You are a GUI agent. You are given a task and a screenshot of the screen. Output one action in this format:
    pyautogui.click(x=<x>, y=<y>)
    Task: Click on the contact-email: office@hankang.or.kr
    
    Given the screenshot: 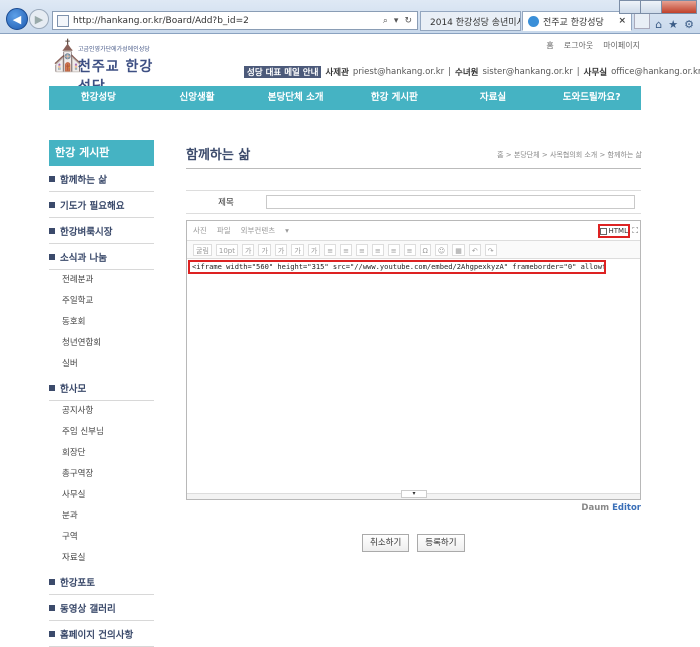 What is the action you would take?
    pyautogui.click(x=655, y=72)
    